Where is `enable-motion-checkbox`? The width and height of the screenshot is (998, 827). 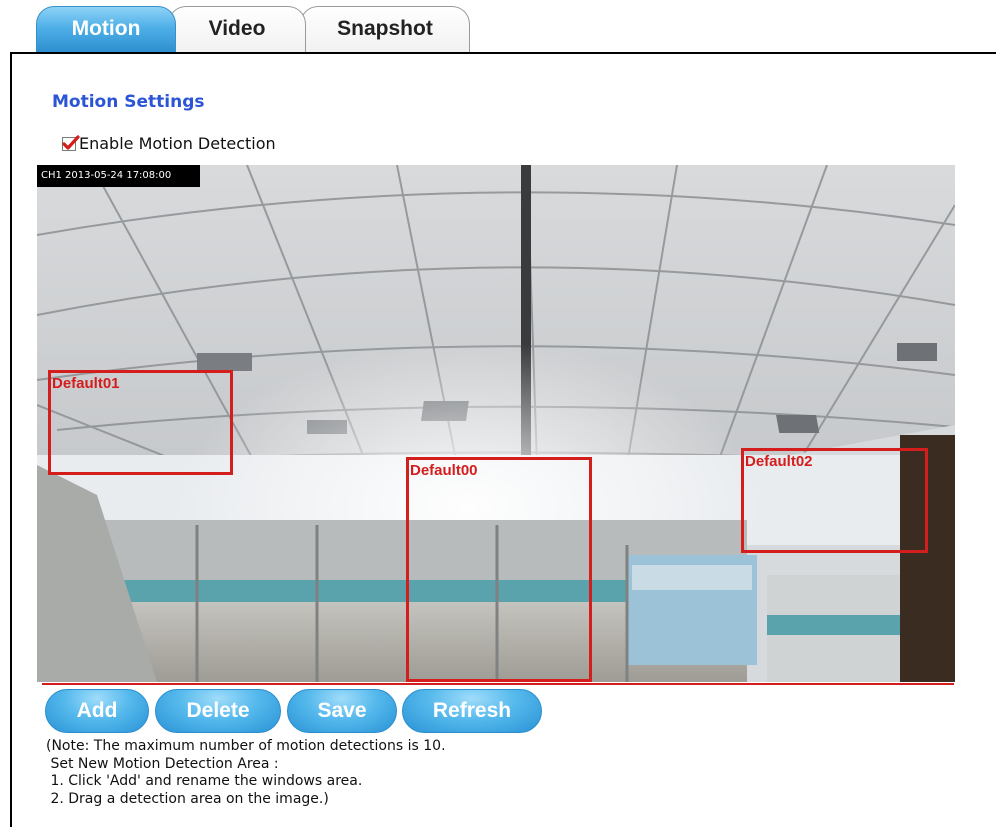
enable-motion-checkbox is located at coordinates (71, 142).